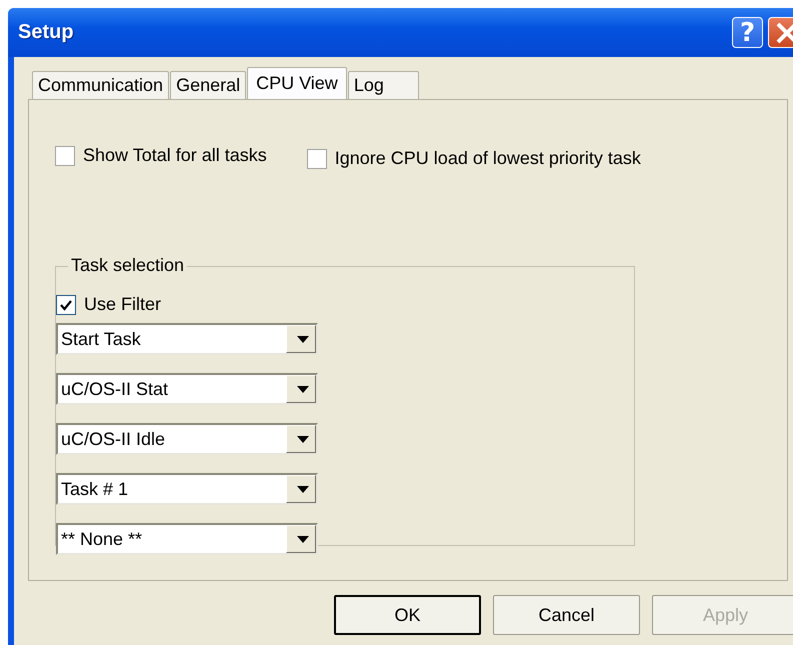 Image resolution: width=793 pixels, height=645 pixels. What do you see at coordinates (101, 85) in the screenshot?
I see `tab: Communication` at bounding box center [101, 85].